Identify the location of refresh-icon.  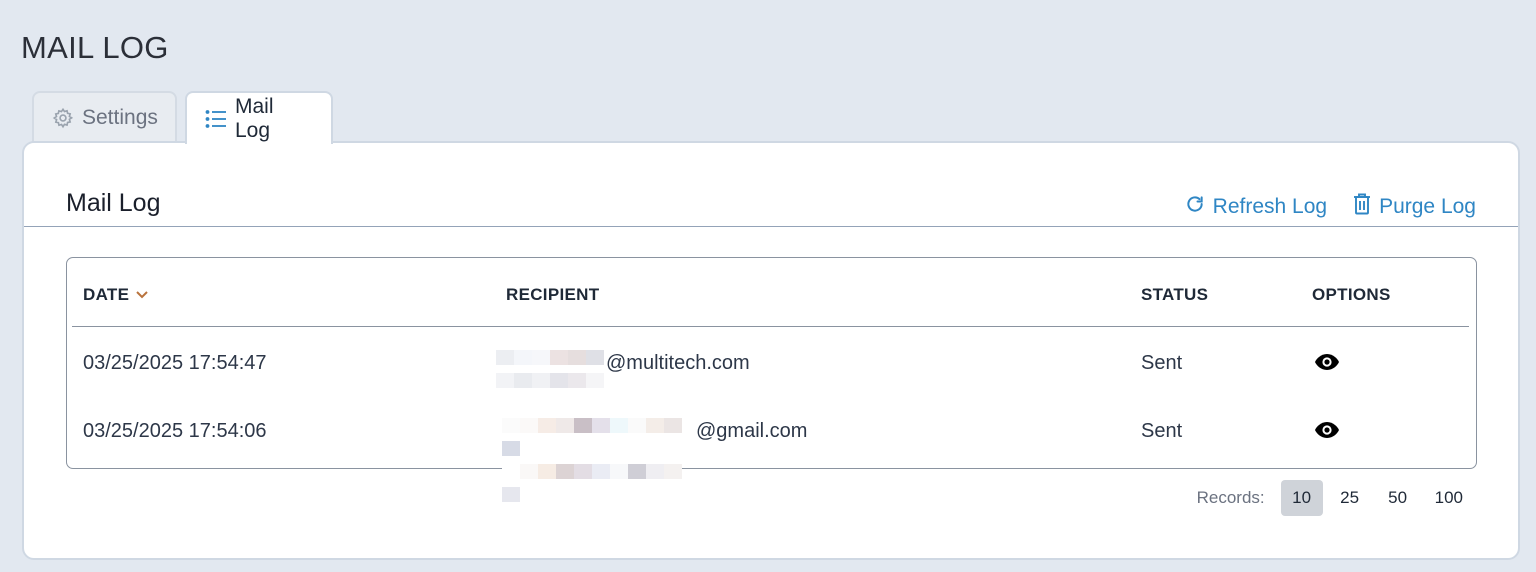
(1195, 207).